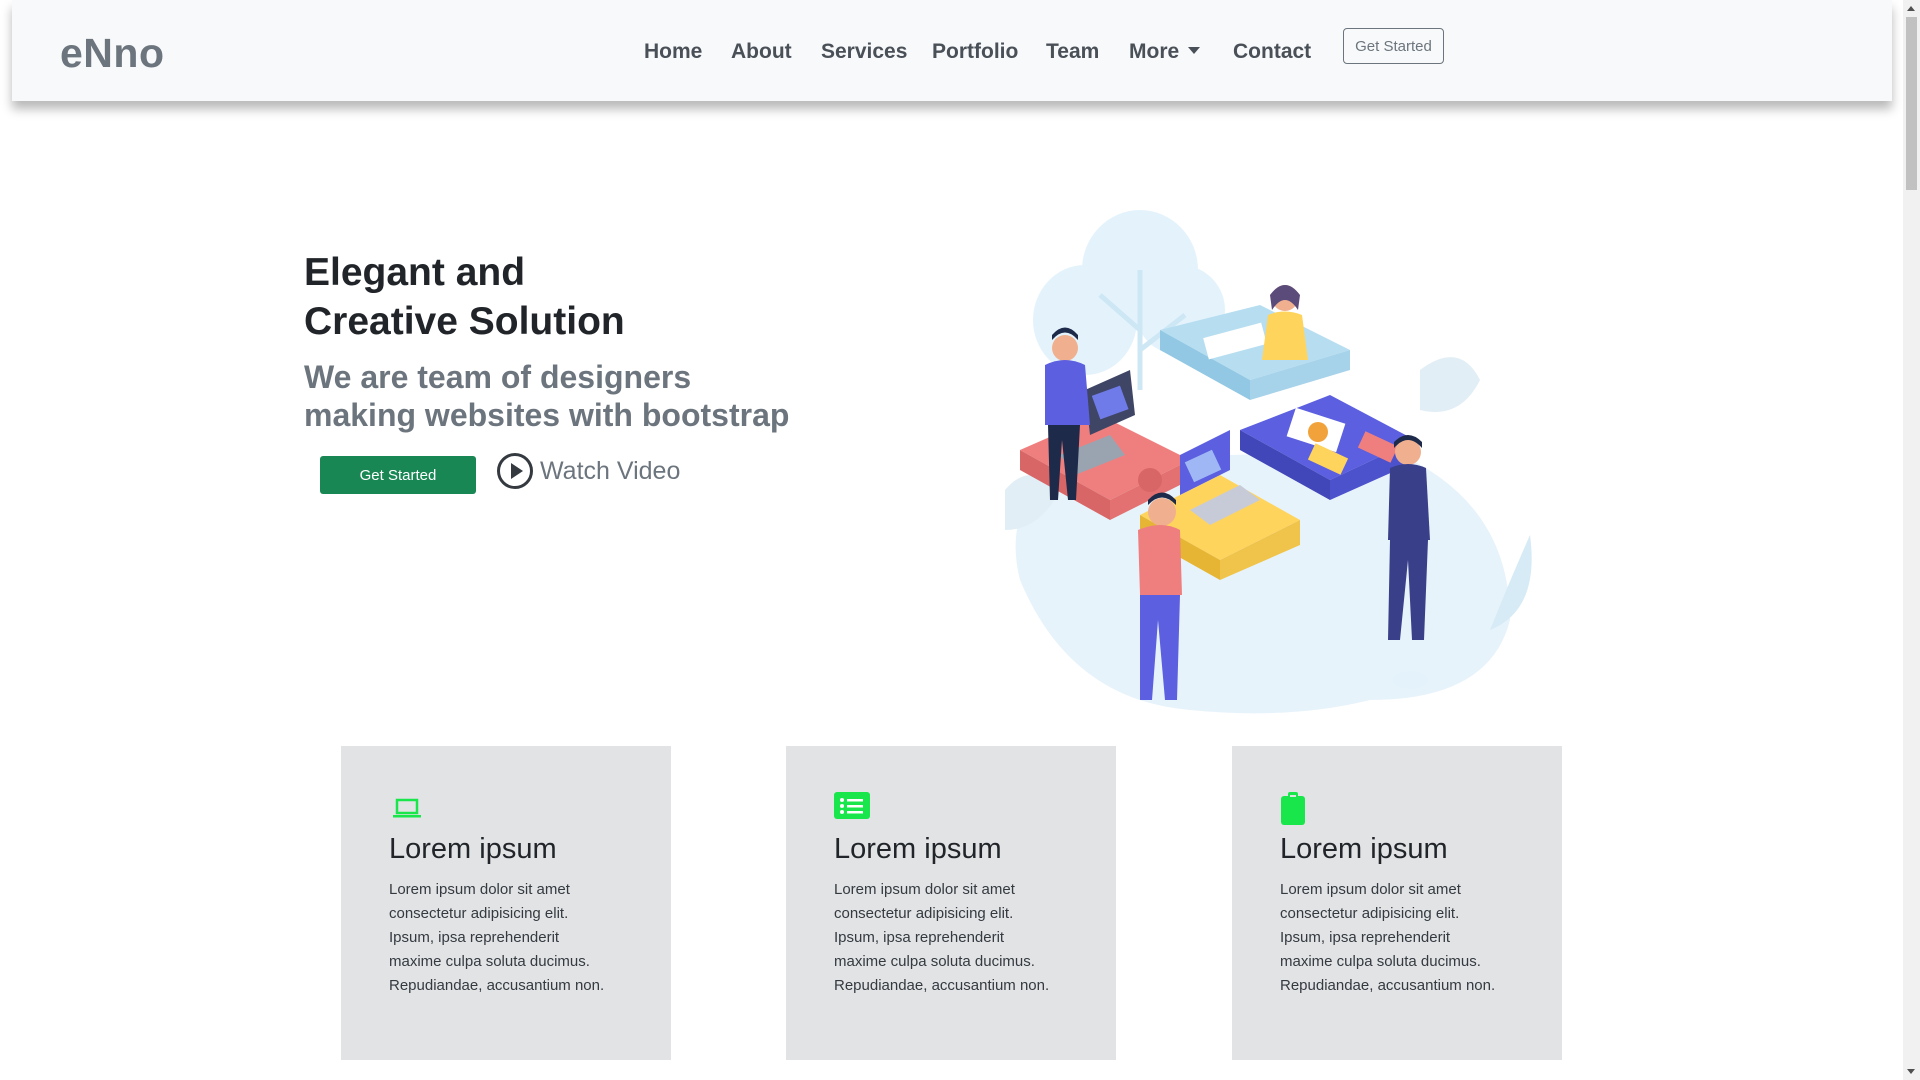  I want to click on nav-link-contact: Contact, so click(1272, 52).